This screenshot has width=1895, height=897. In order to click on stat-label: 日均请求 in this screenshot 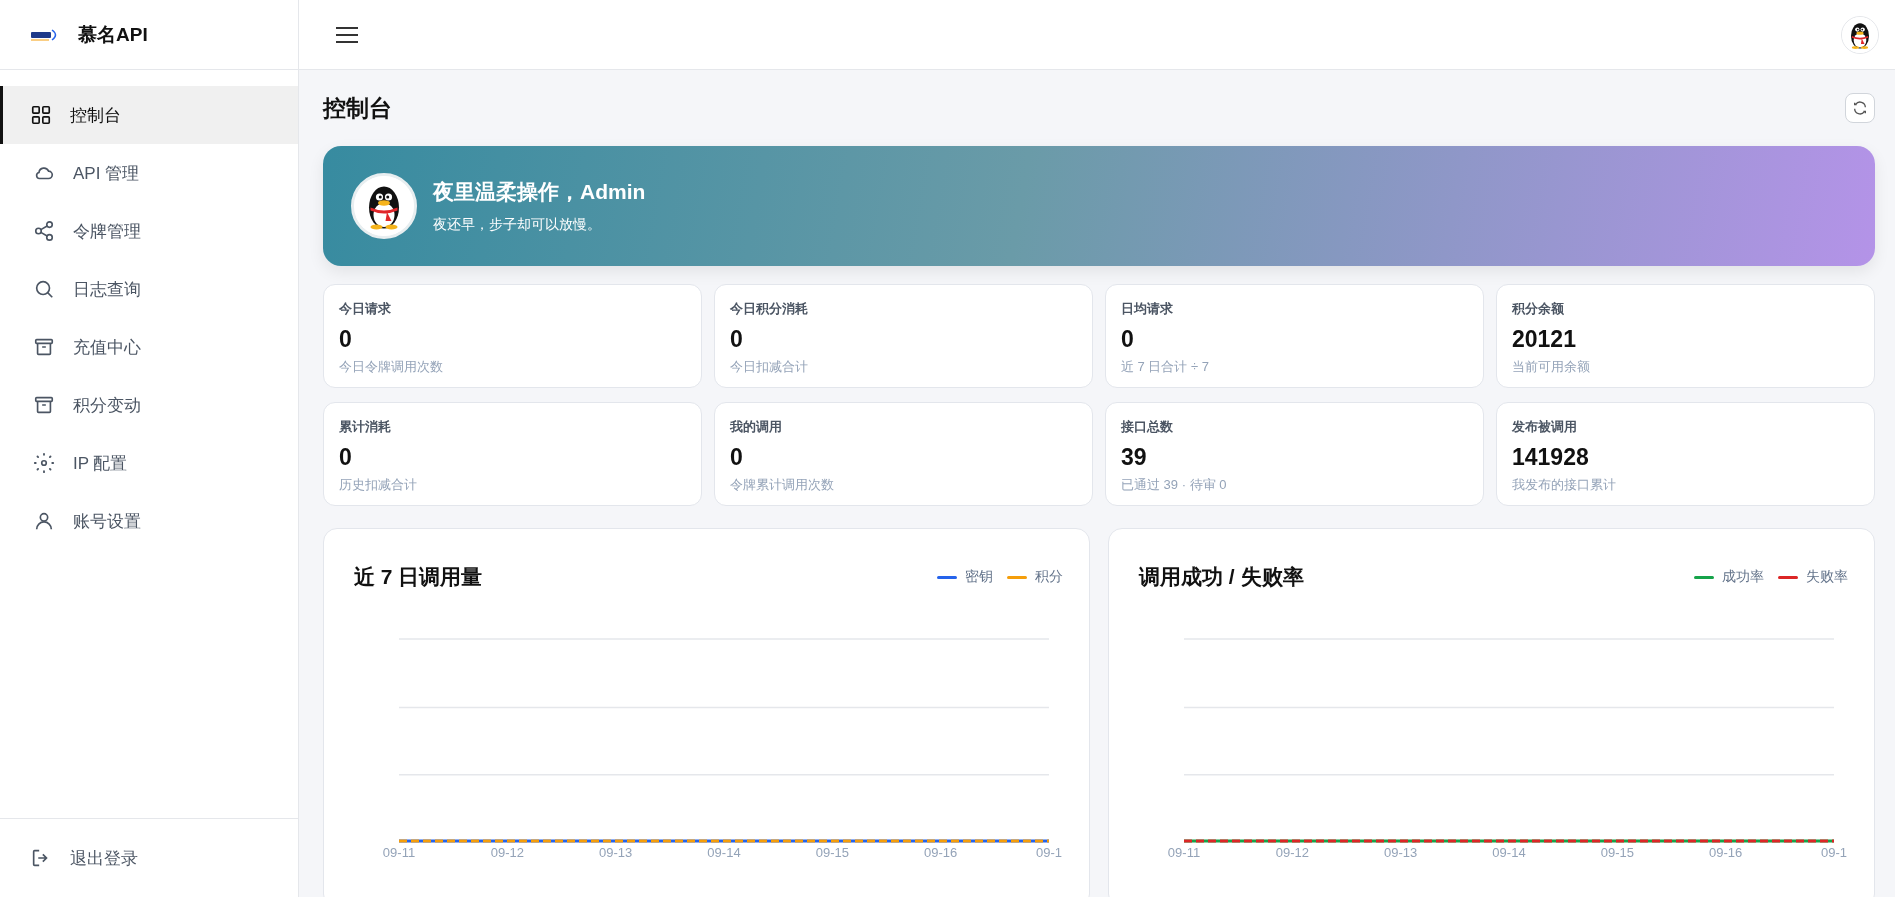, I will do `click(1147, 309)`.